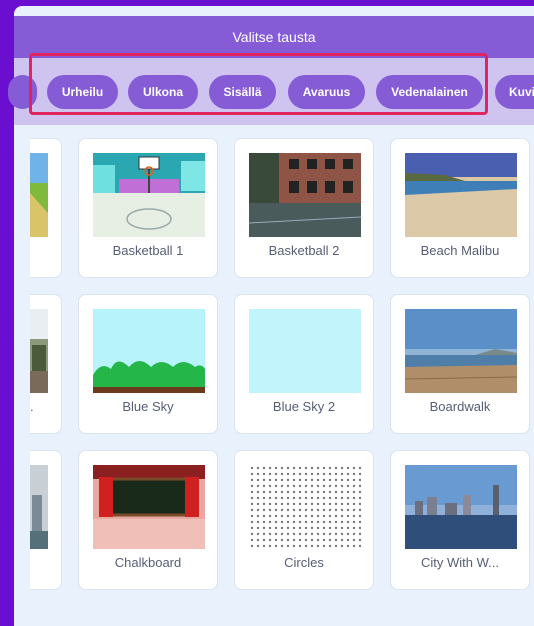 The height and width of the screenshot is (626, 534). What do you see at coordinates (305, 507) in the screenshot?
I see `circles-thumbnail` at bounding box center [305, 507].